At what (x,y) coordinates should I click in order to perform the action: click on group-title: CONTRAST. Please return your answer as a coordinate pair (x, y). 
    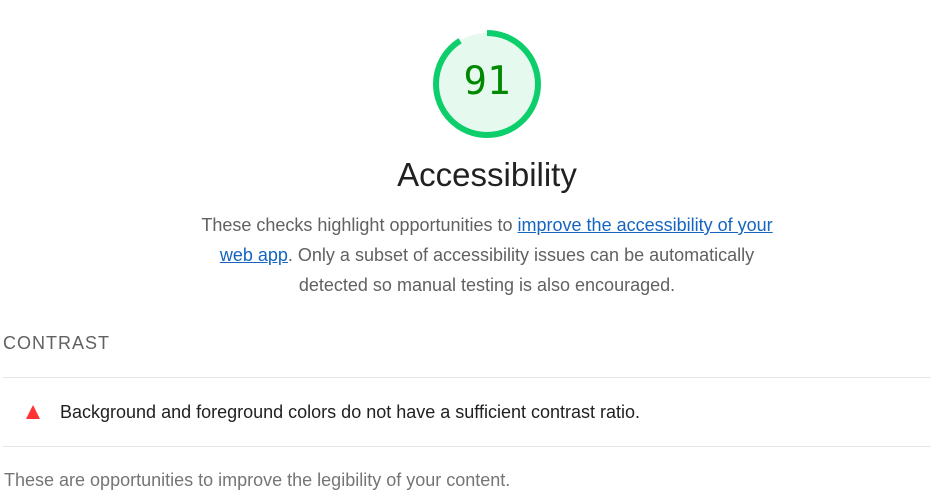
    Looking at the image, I should click on (56, 343).